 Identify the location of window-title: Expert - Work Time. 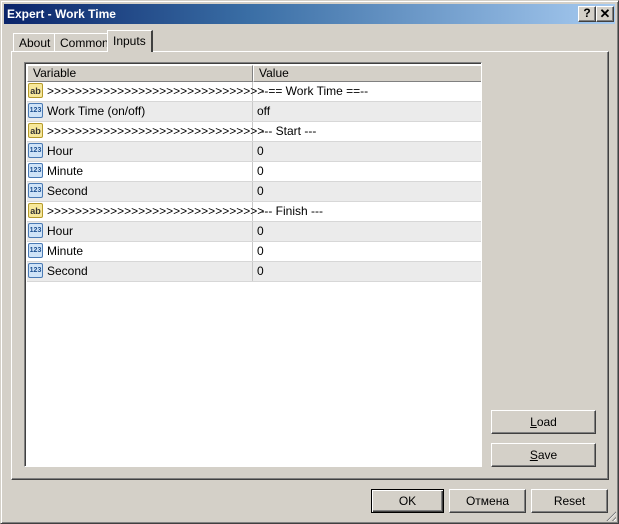
(61, 14).